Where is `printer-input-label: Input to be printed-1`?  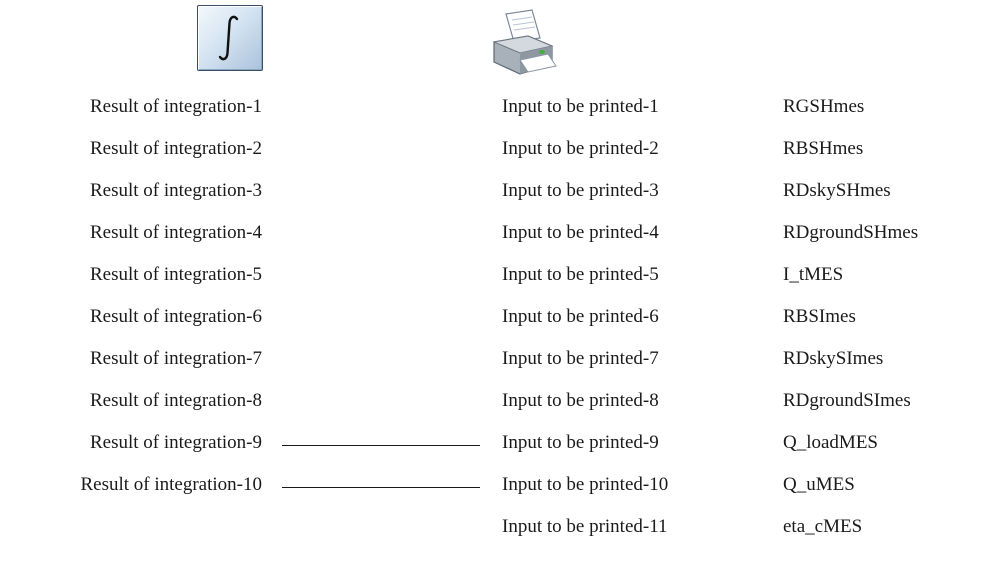
printer-input-label: Input to be printed-1 is located at coordinates (580, 106).